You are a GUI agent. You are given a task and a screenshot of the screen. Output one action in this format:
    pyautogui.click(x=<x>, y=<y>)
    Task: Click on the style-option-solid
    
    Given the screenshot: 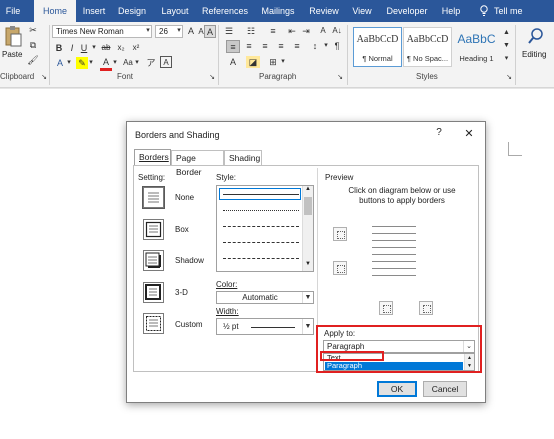 What is the action you would take?
    pyautogui.click(x=261, y=194)
    